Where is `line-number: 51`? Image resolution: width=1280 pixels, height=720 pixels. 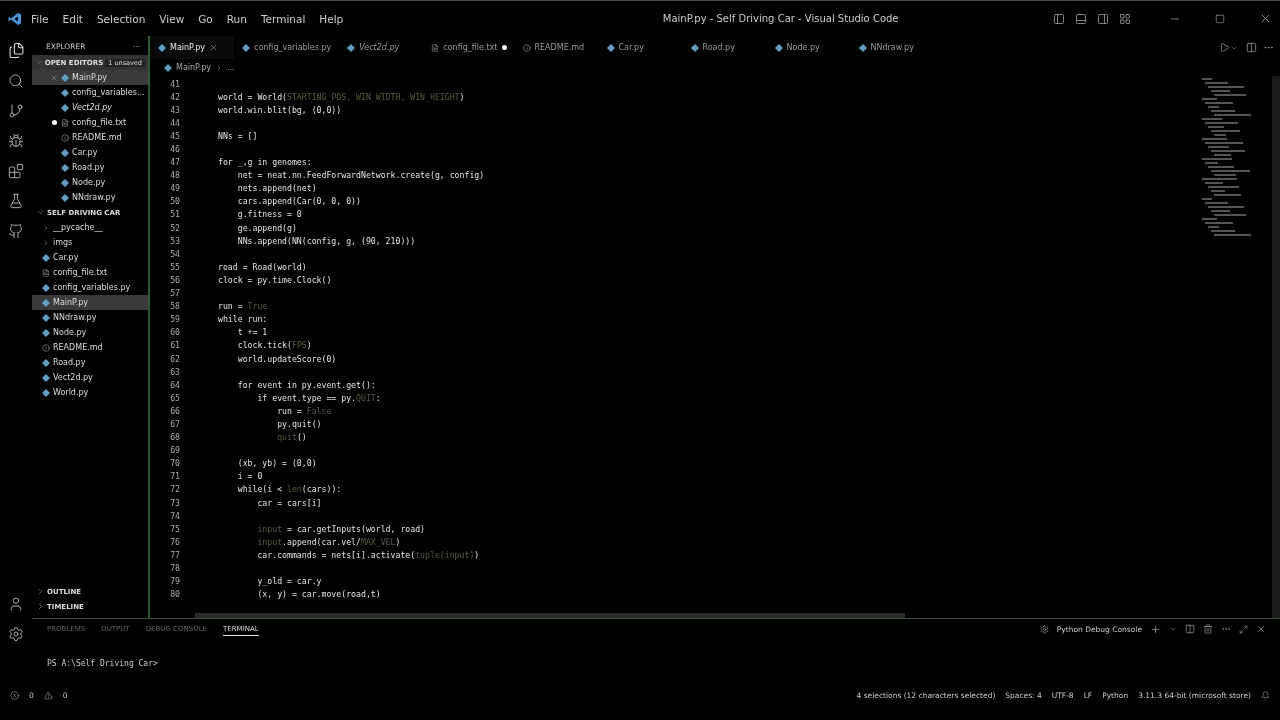
line-number: 51 is located at coordinates (174, 214).